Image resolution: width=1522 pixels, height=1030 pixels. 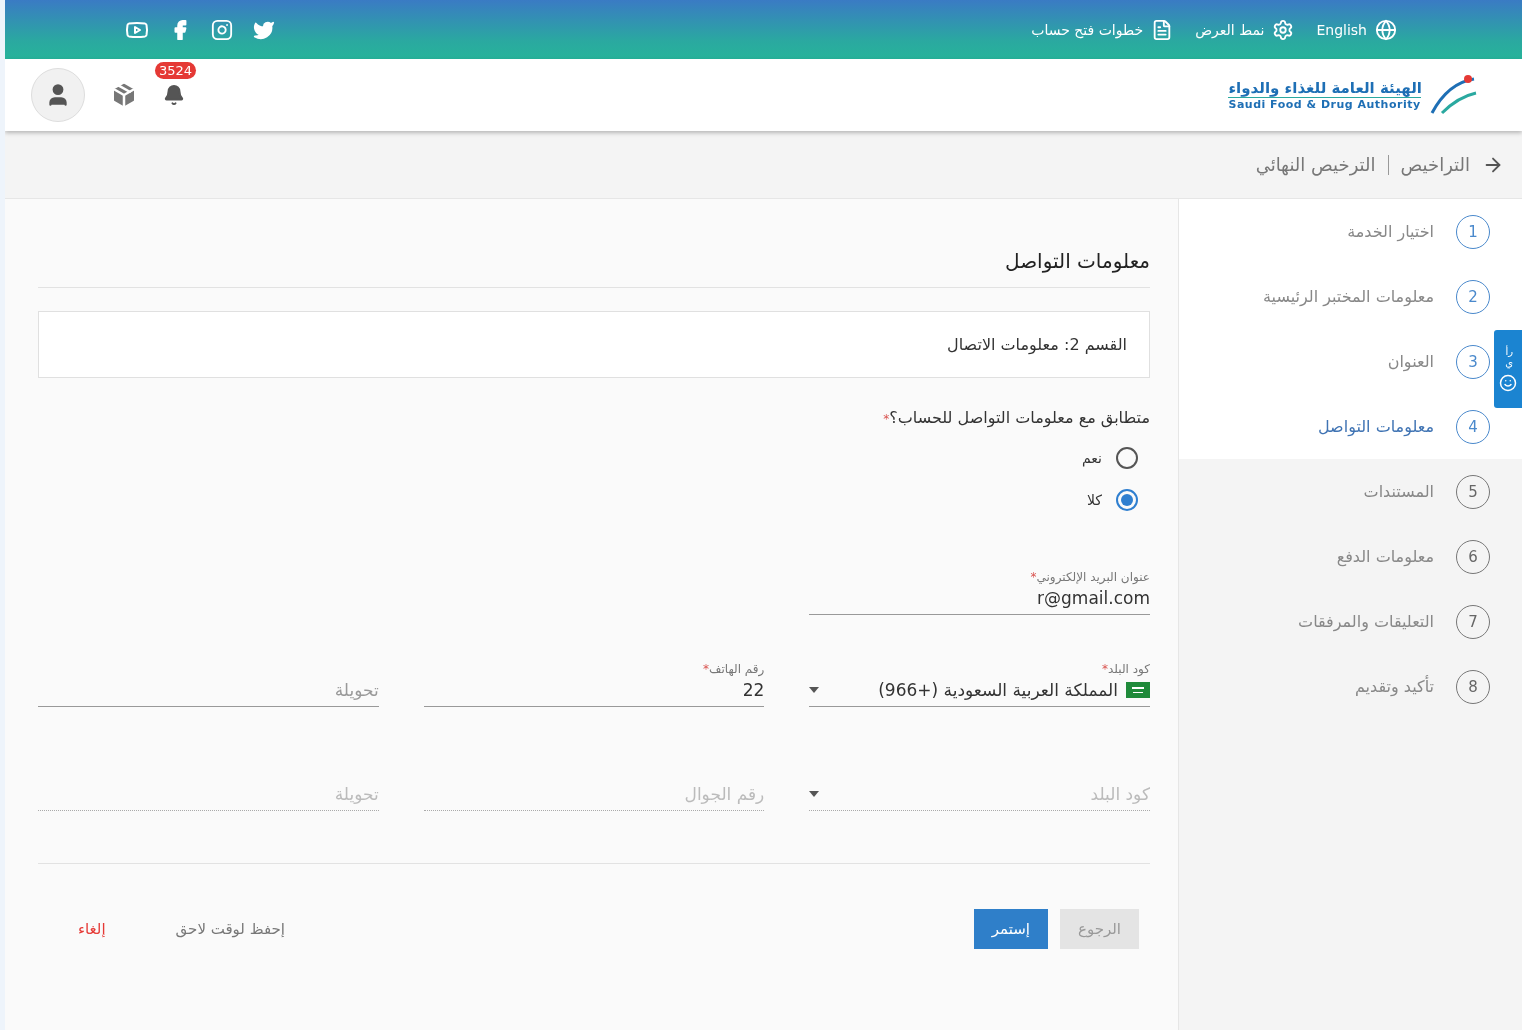 What do you see at coordinates (1386, 29) in the screenshot?
I see `globe-icon` at bounding box center [1386, 29].